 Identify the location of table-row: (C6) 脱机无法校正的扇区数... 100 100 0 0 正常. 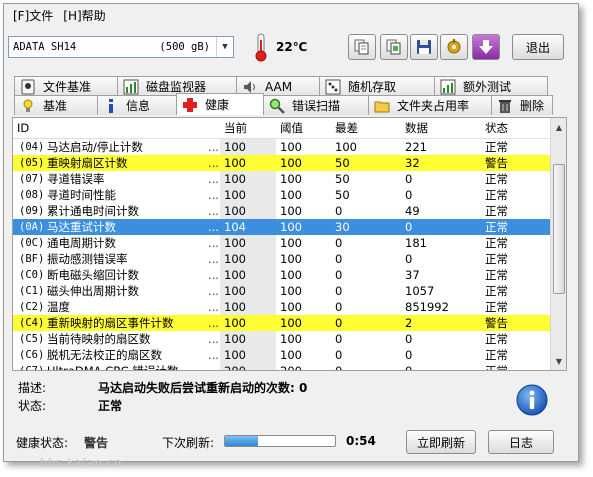
(281, 355).